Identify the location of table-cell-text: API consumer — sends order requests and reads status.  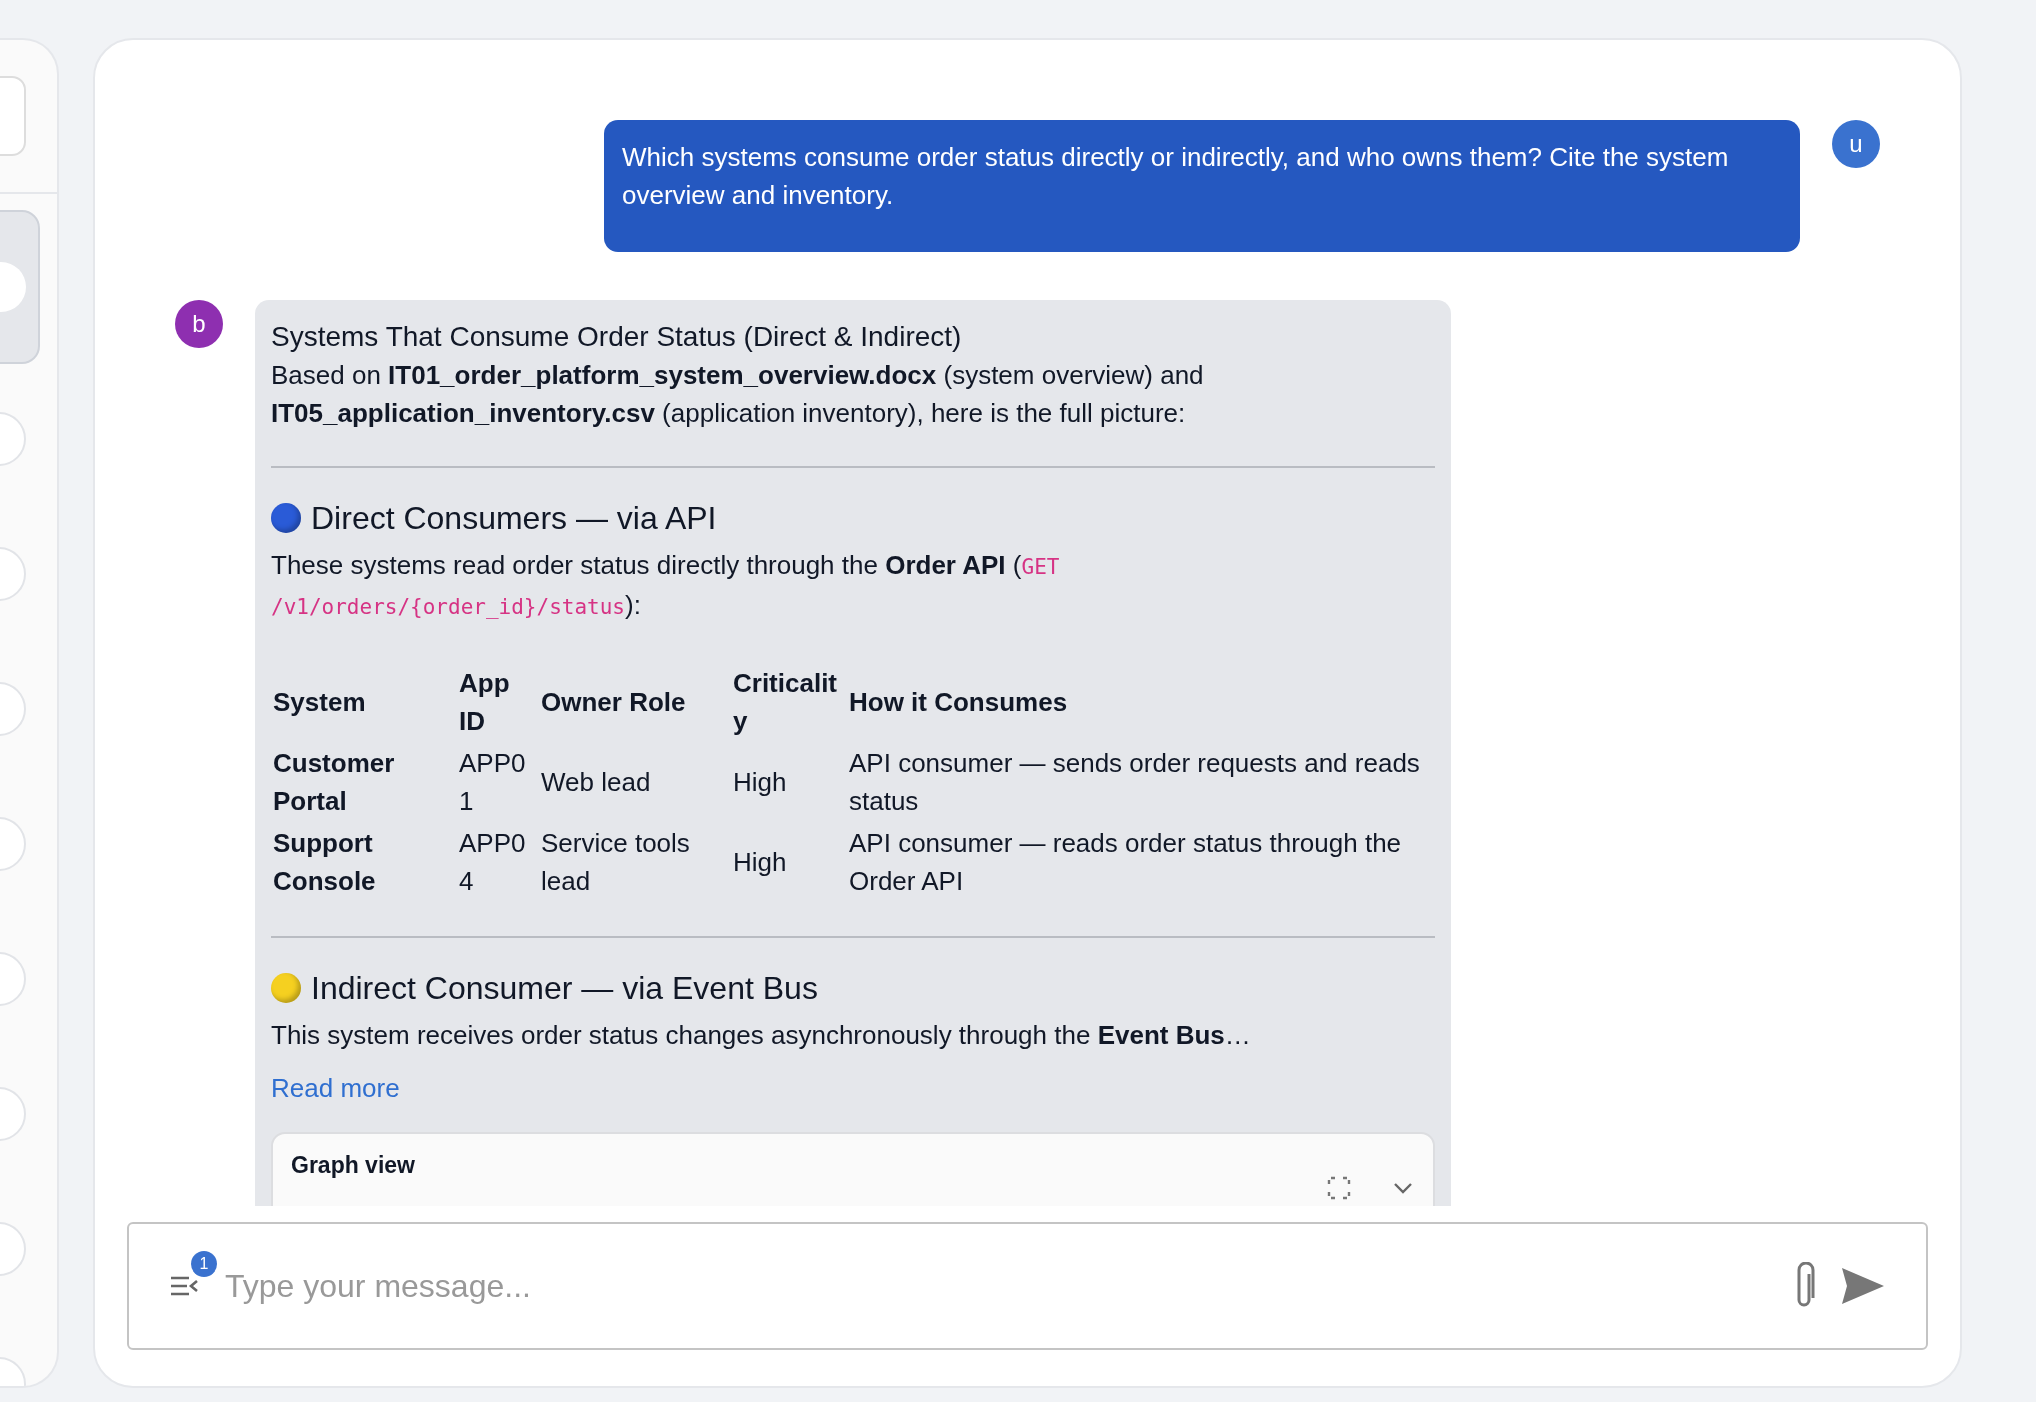
(1134, 782).